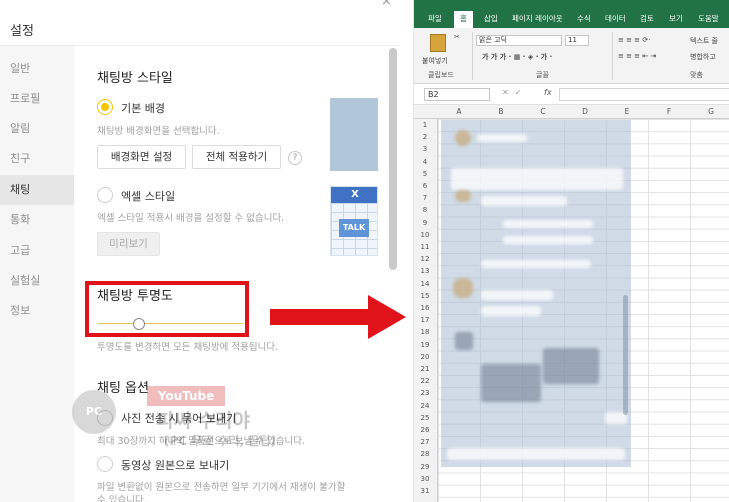  I want to click on video-original-checkbox, so click(105, 464).